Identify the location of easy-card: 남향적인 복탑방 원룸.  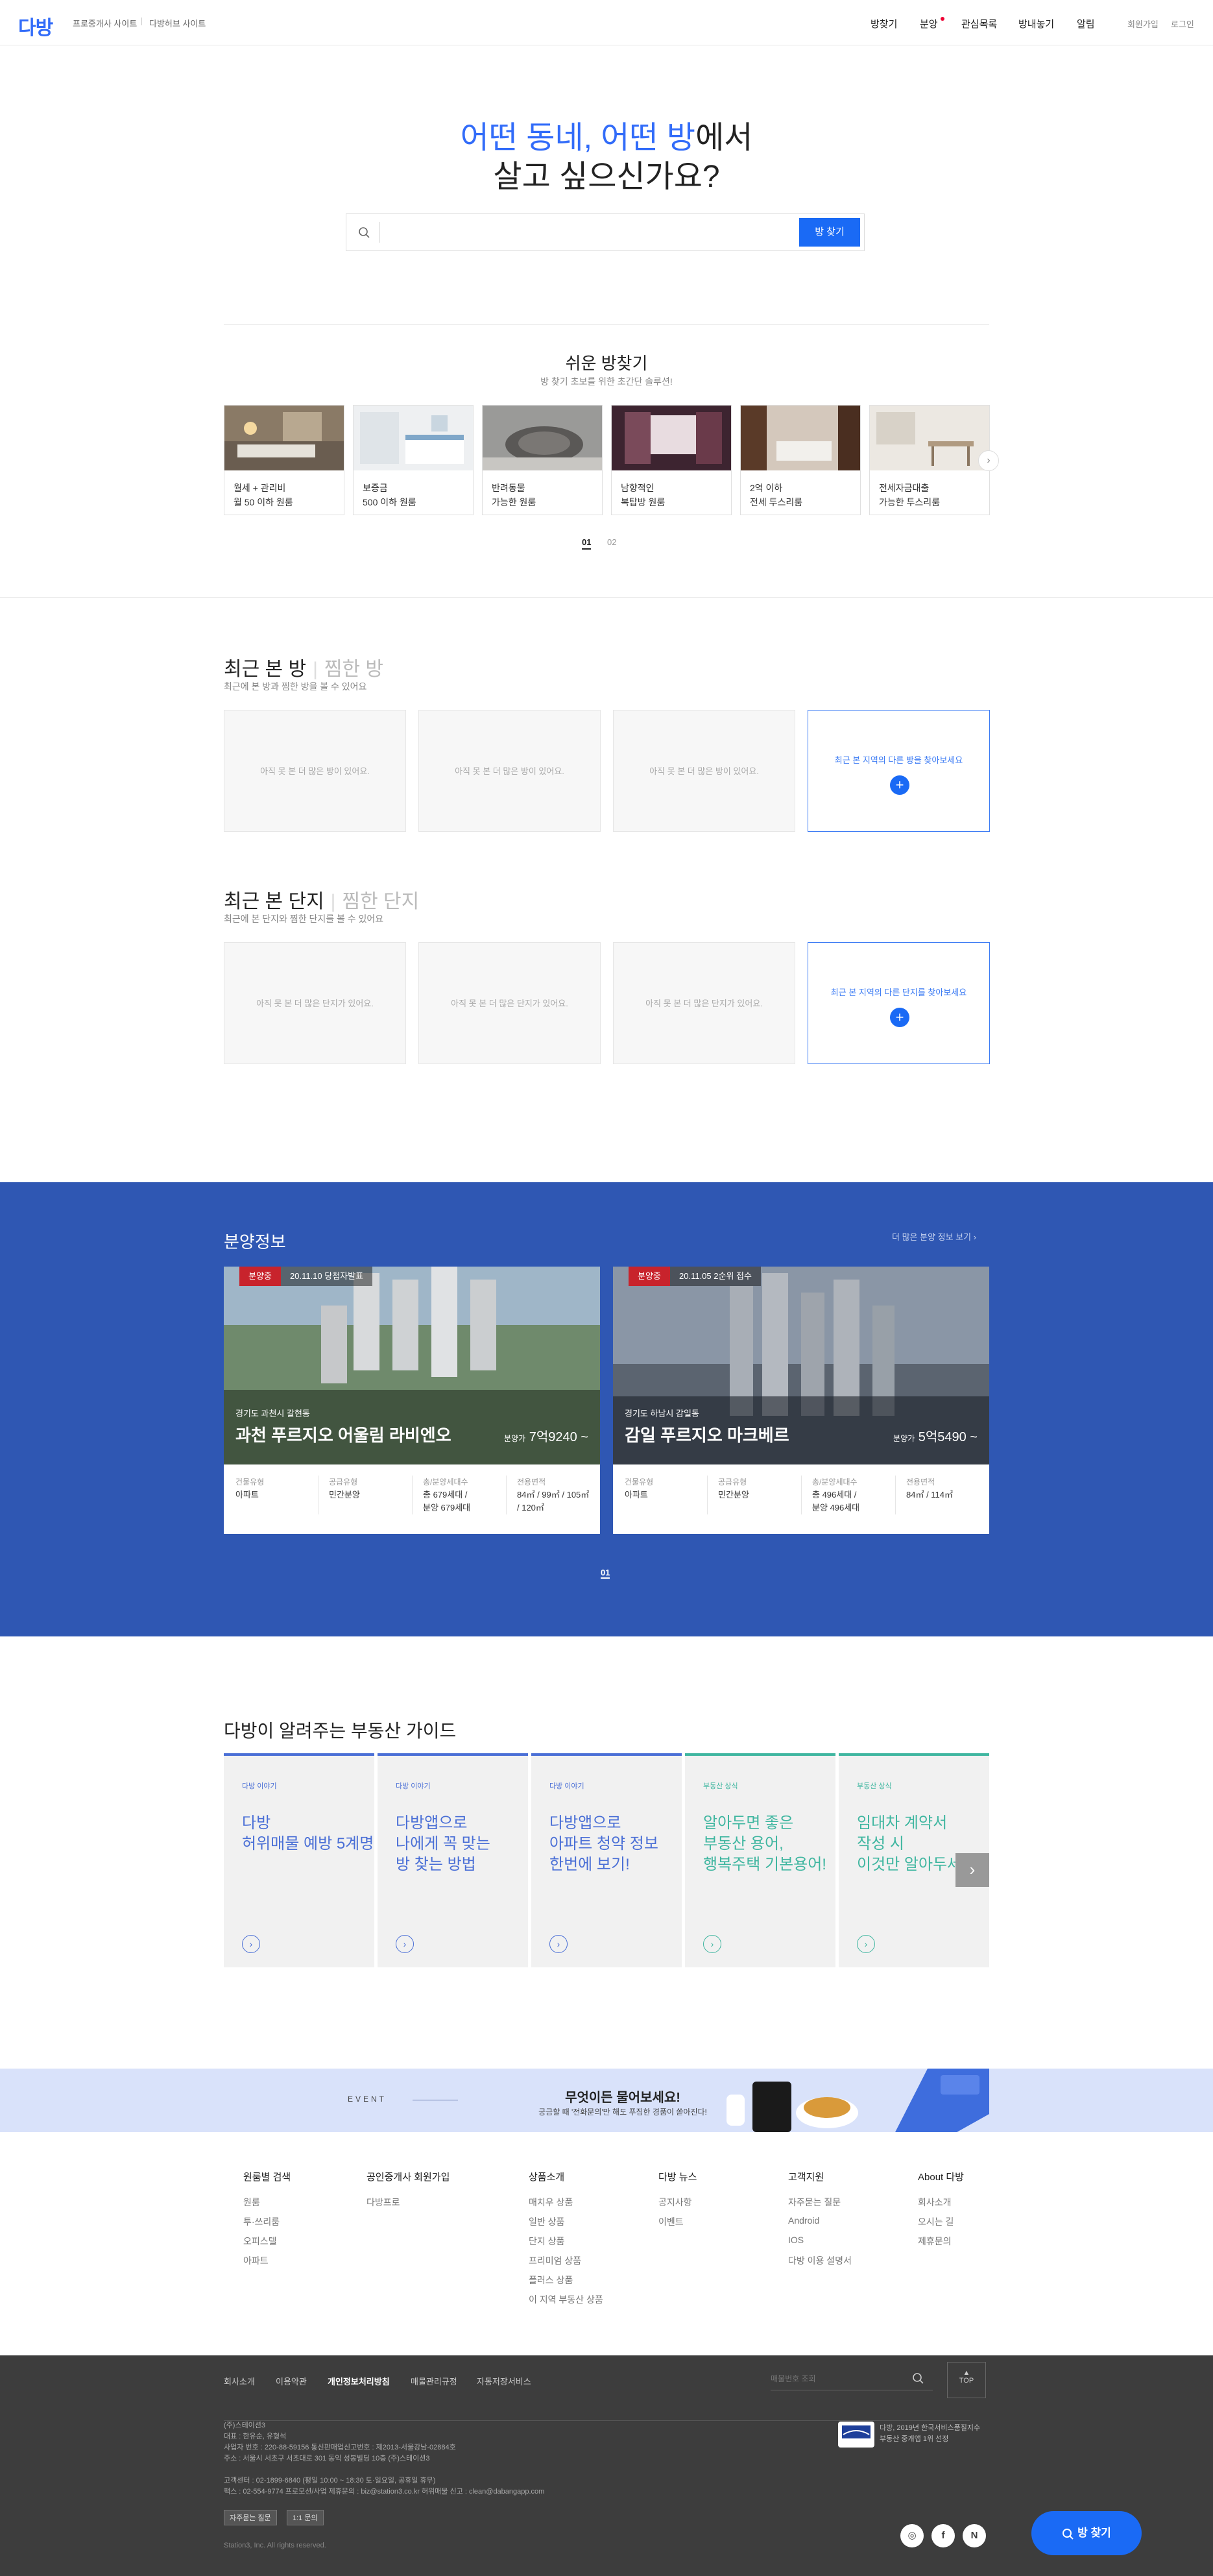
(671, 460).